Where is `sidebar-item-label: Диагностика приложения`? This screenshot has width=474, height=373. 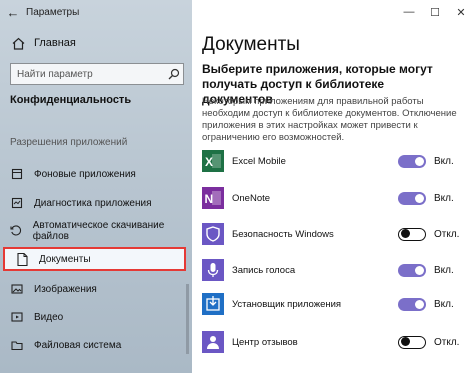
sidebar-item-label: Диагностика приложения is located at coordinates (93, 203).